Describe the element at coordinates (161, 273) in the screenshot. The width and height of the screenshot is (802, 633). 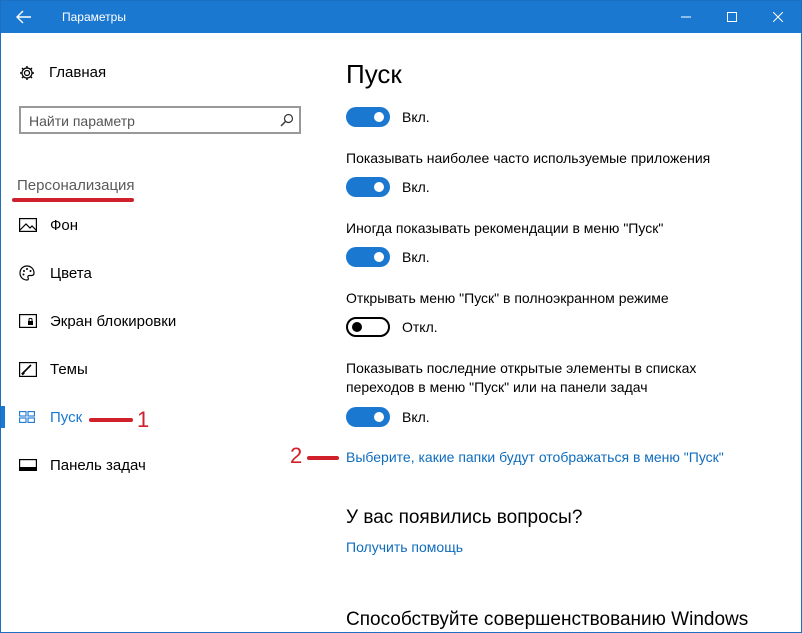
I see `sidebar-item-colors: Цвета` at that location.